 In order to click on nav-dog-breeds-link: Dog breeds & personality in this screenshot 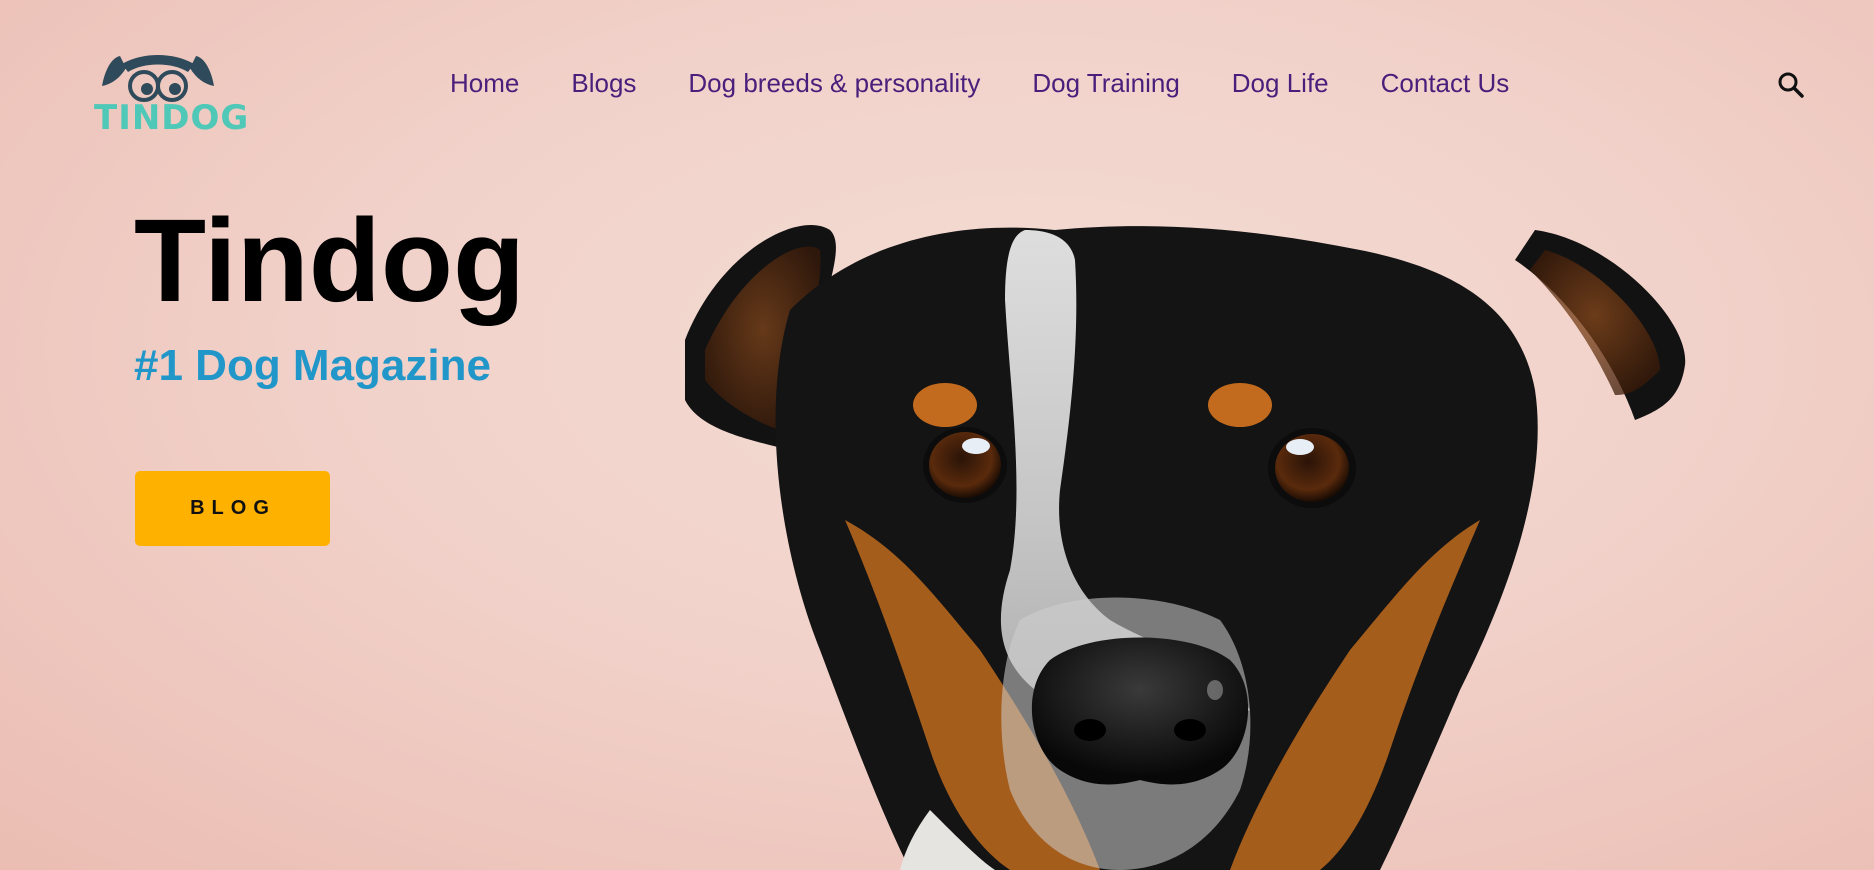, I will do `click(834, 83)`.